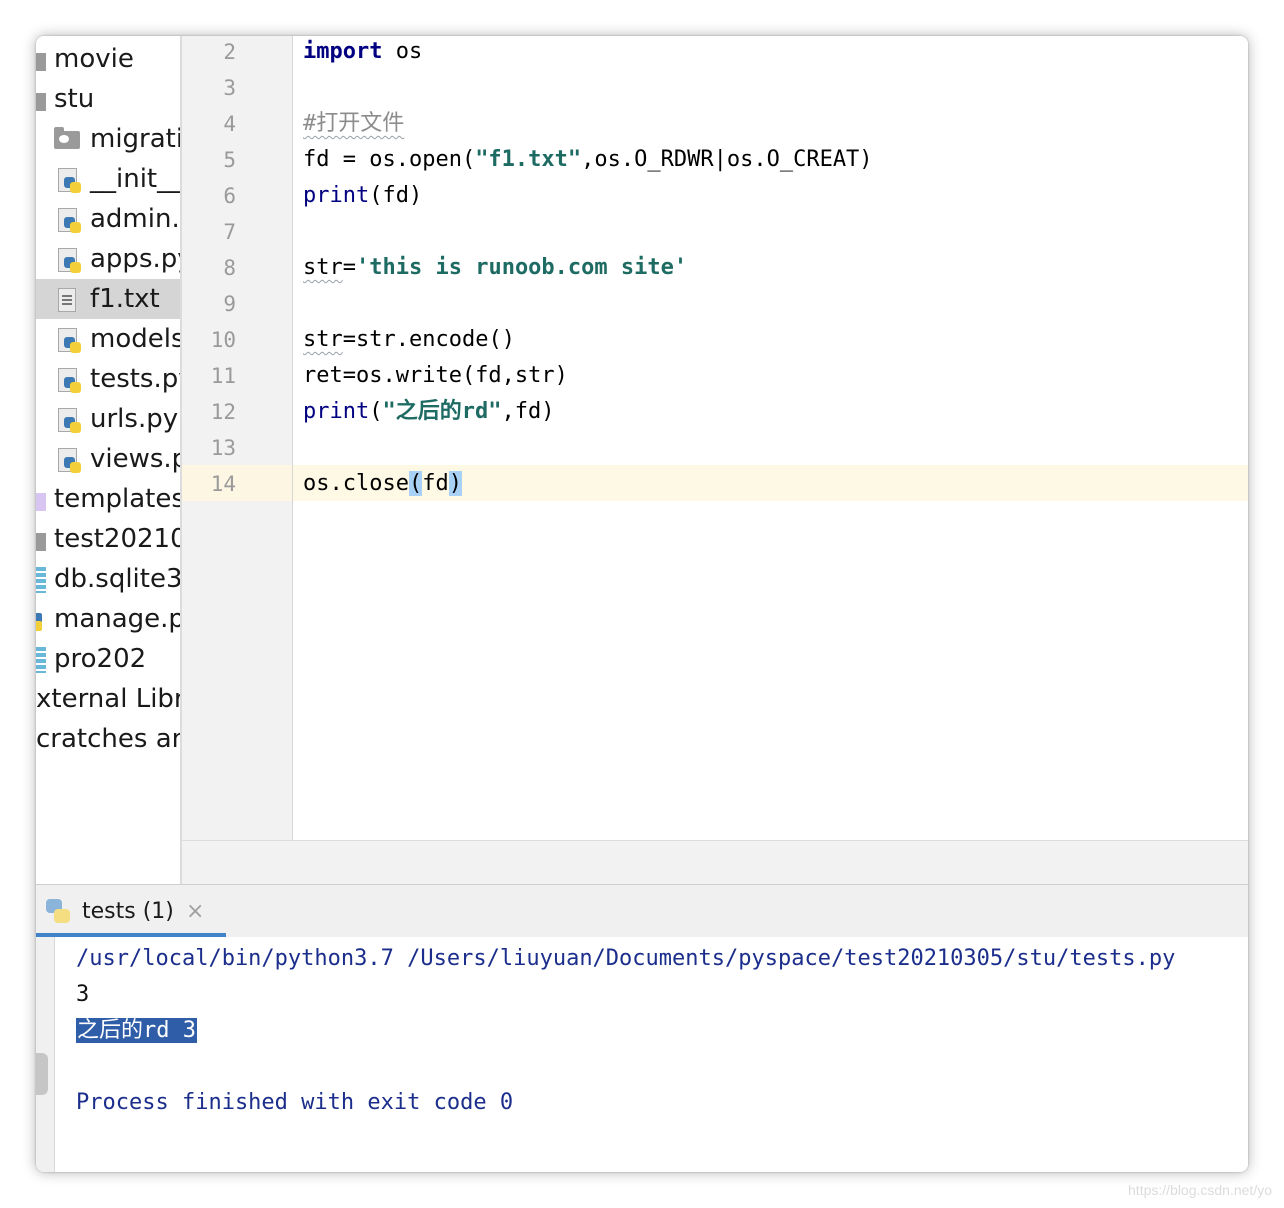 The height and width of the screenshot is (1208, 1284). Describe the element at coordinates (223, 448) in the screenshot. I see `line-number: 13` at that location.